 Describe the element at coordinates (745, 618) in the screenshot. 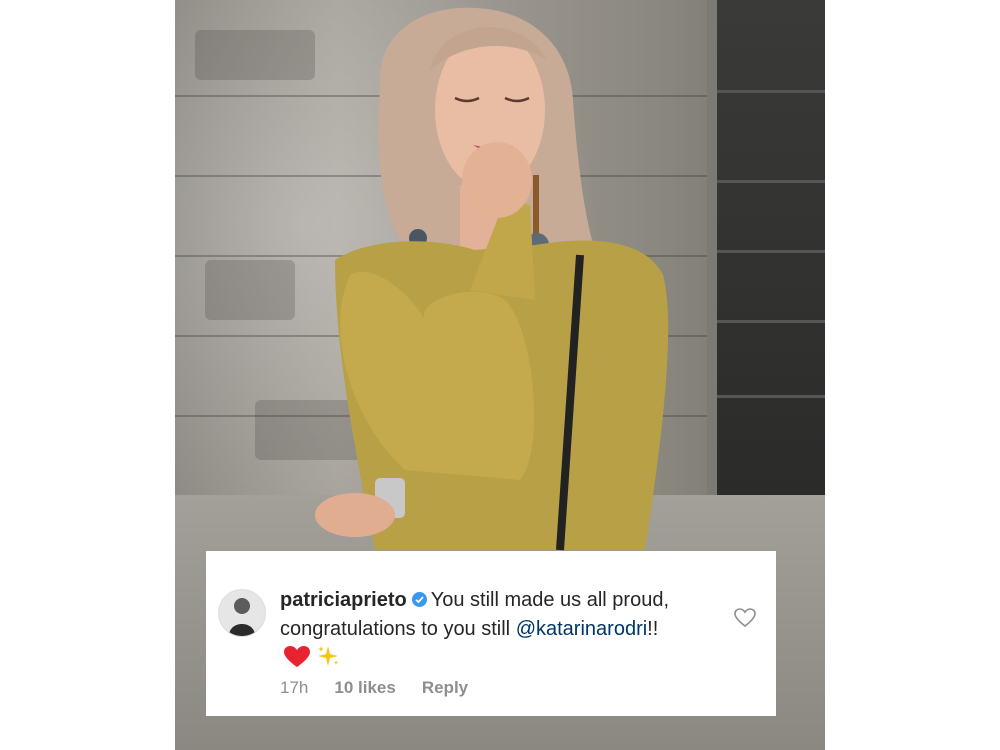

I see `like-comment-heart-icon` at that location.